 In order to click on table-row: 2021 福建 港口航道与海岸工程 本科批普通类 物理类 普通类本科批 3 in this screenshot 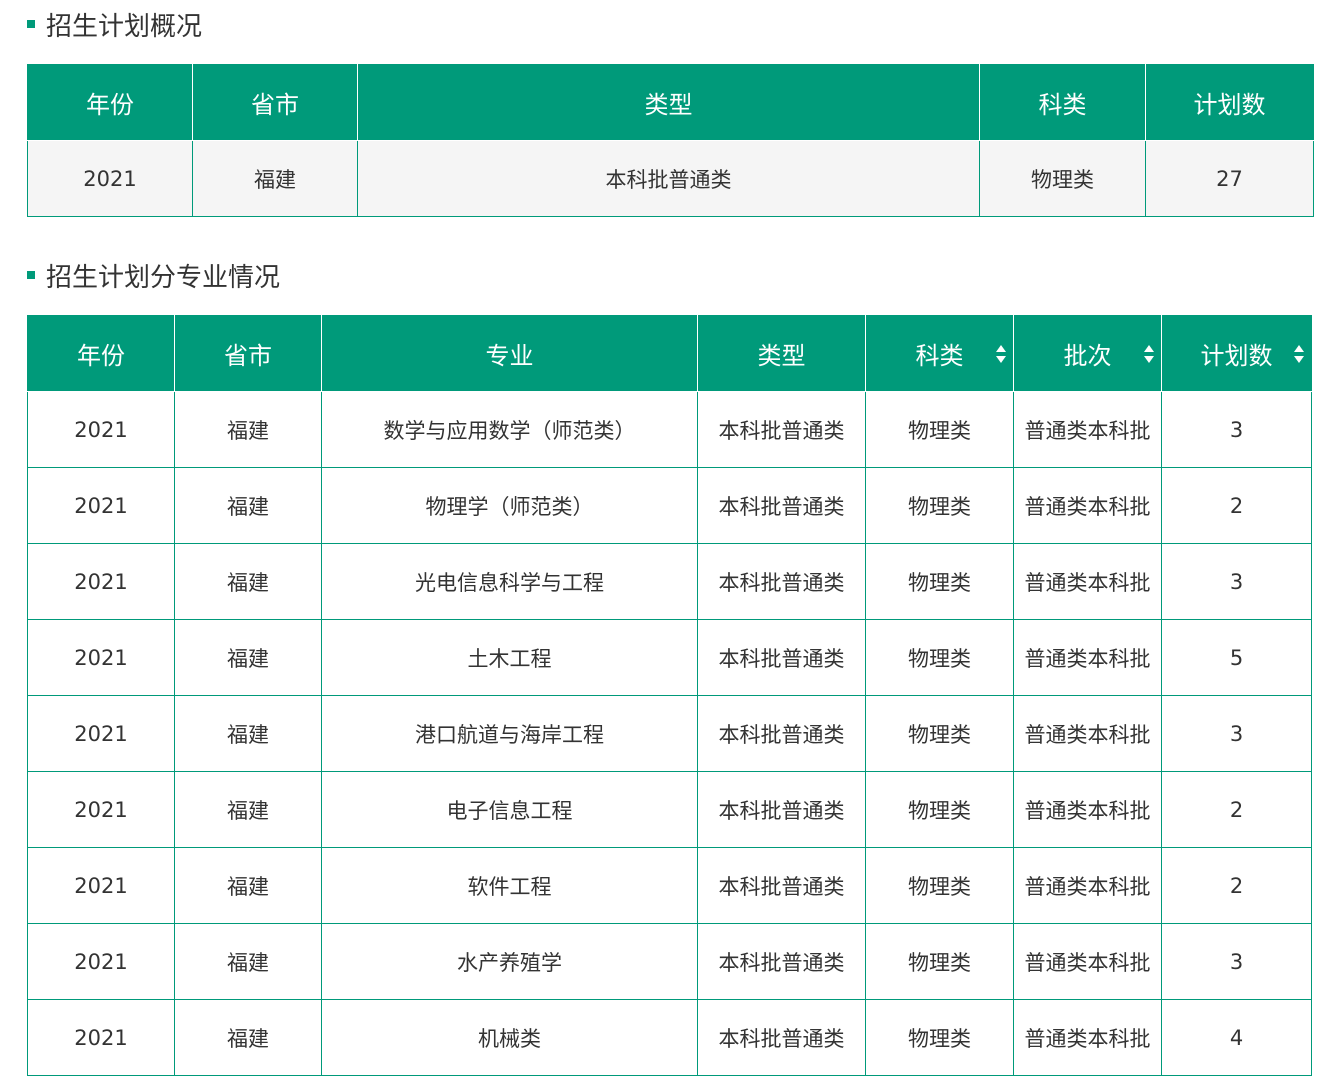, I will do `click(669, 733)`.